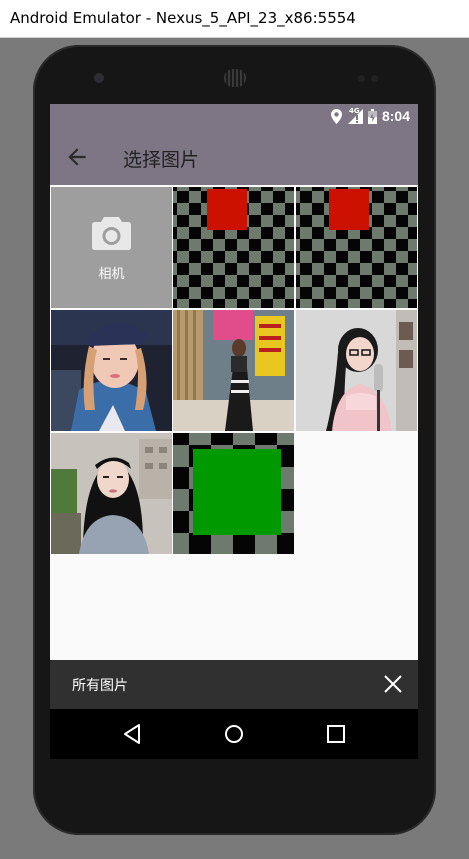  Describe the element at coordinates (336, 734) in the screenshot. I see `recents-square-icon` at that location.